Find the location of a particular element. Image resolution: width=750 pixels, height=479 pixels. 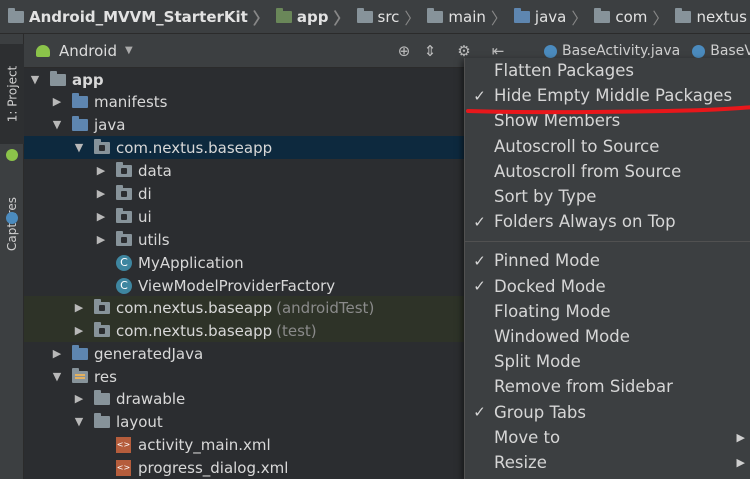

captures-icon is located at coordinates (12, 218).